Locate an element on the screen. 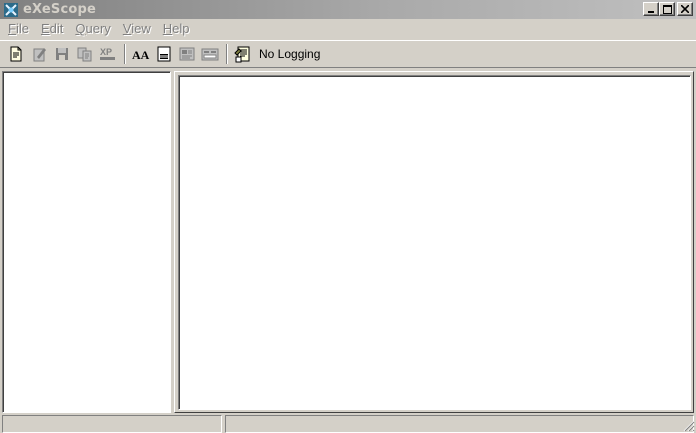 Image resolution: width=696 pixels, height=433 pixels. minimize-icon is located at coordinates (651, 11).